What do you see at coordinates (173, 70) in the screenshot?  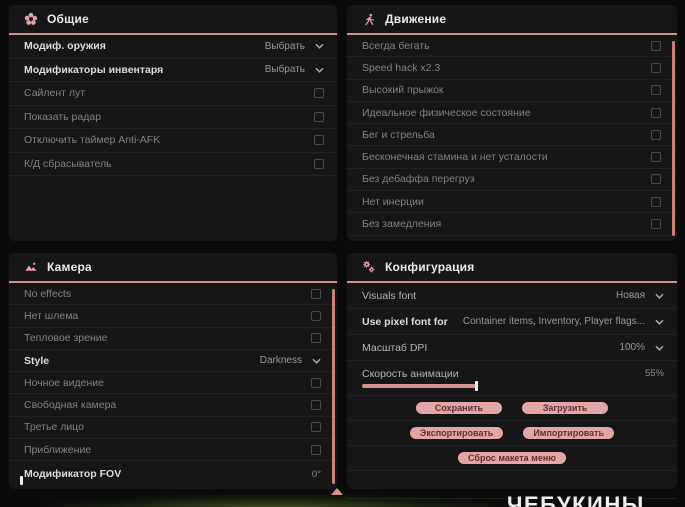 I see `setting-row: Модификаторы инвентаря Выбрать` at bounding box center [173, 70].